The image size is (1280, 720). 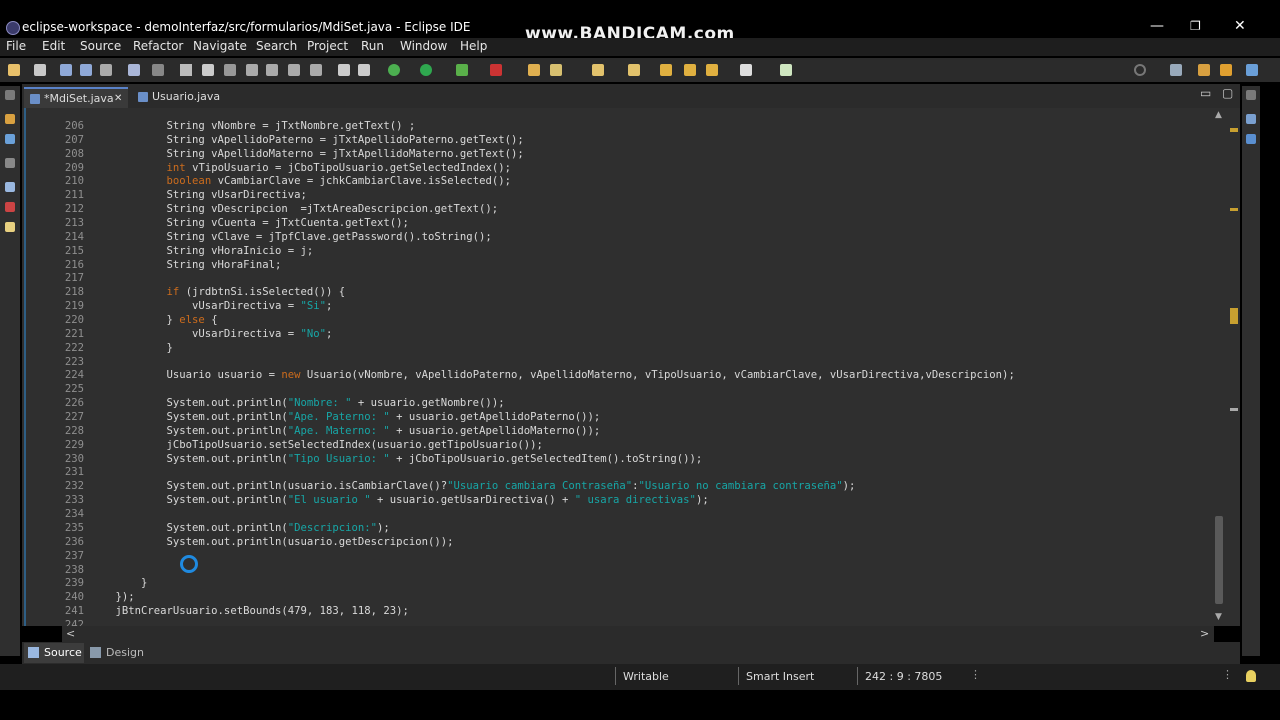 I want to click on scrollbar-thumb, so click(x=1219, y=560).